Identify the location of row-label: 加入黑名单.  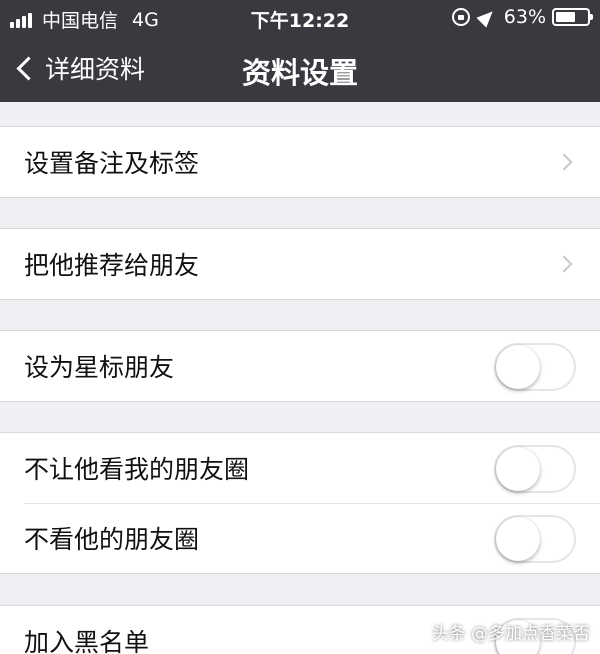
(87, 641).